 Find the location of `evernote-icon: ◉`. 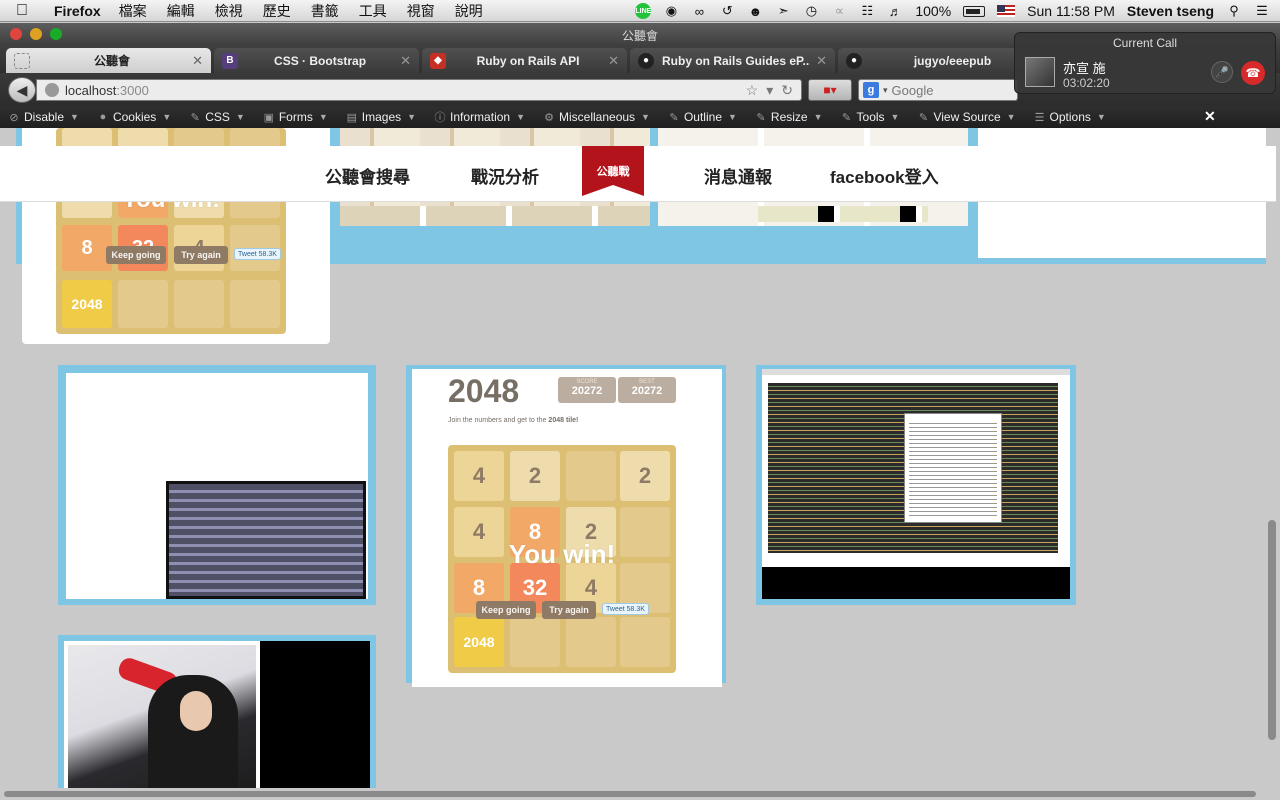

evernote-icon: ◉ is located at coordinates (671, 11).